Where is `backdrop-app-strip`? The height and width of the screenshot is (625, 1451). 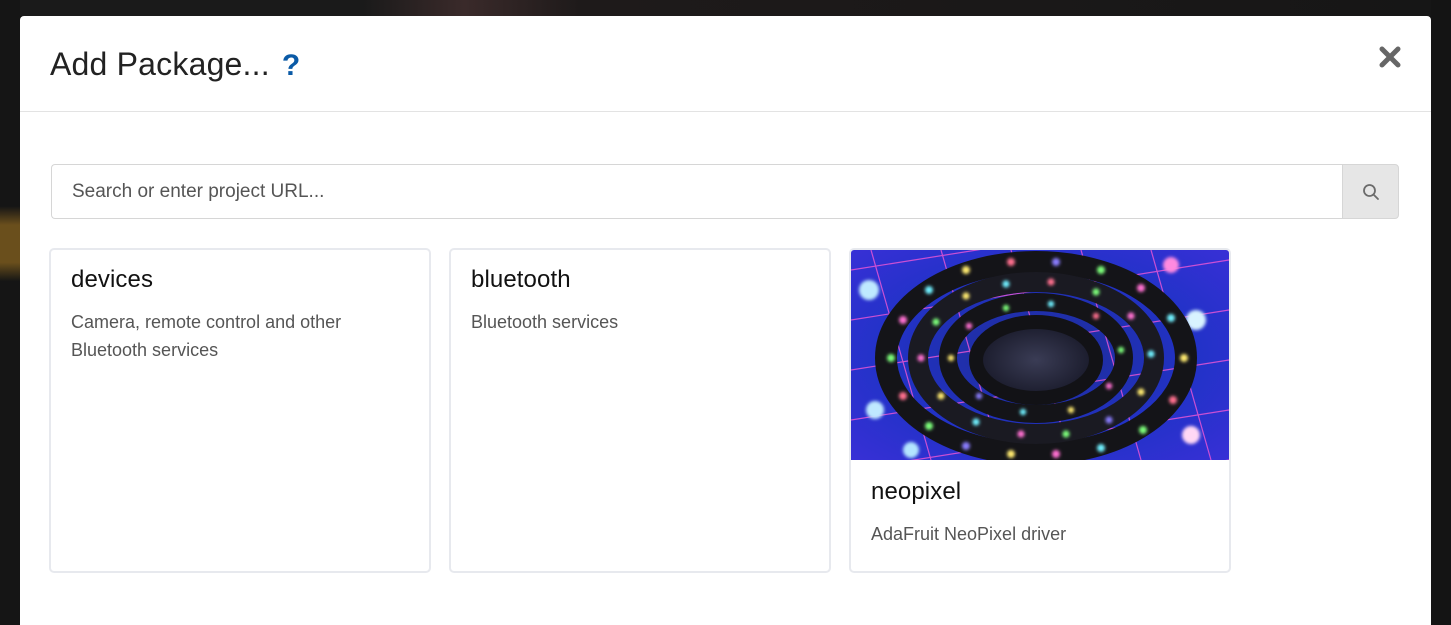 backdrop-app-strip is located at coordinates (725, 8).